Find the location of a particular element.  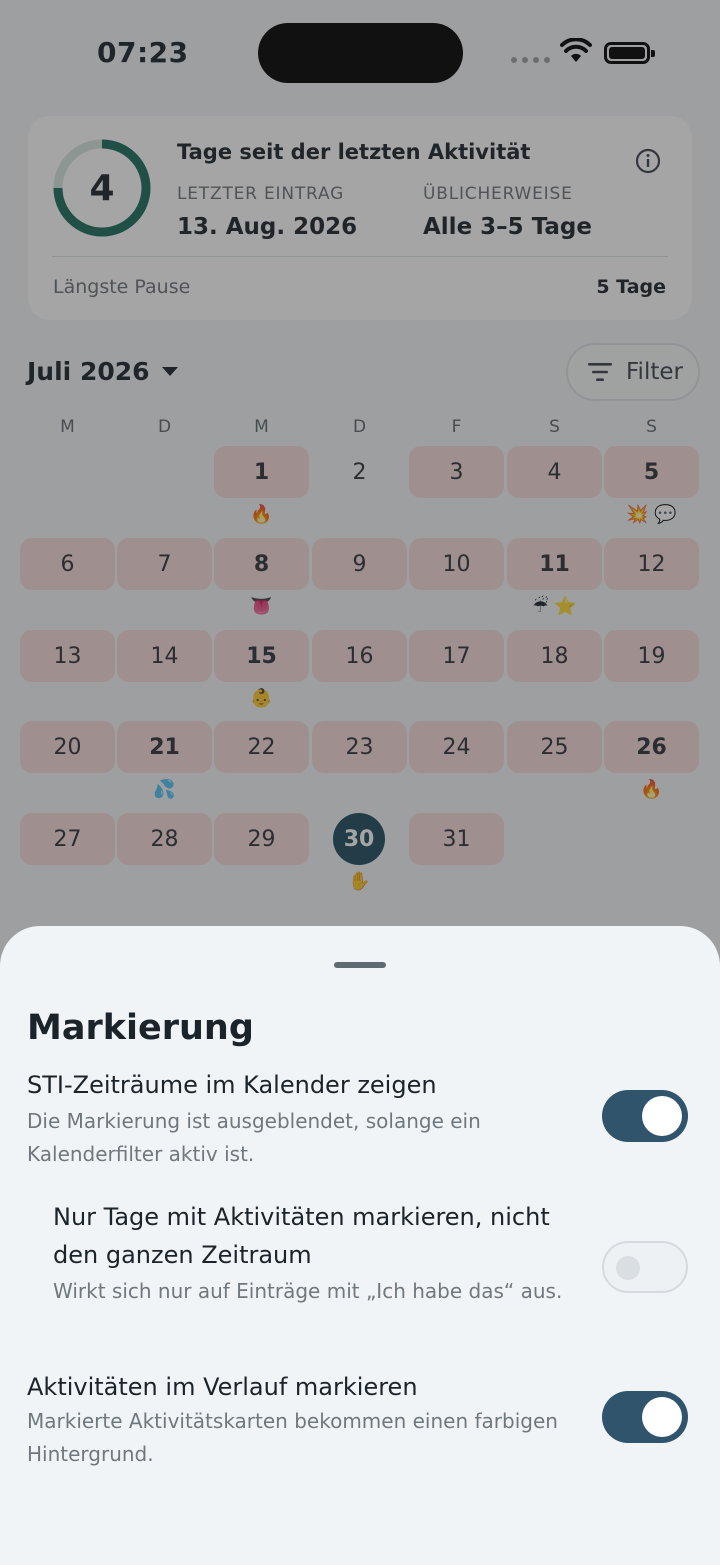

sheet-title: Markierung is located at coordinates (140, 1028).